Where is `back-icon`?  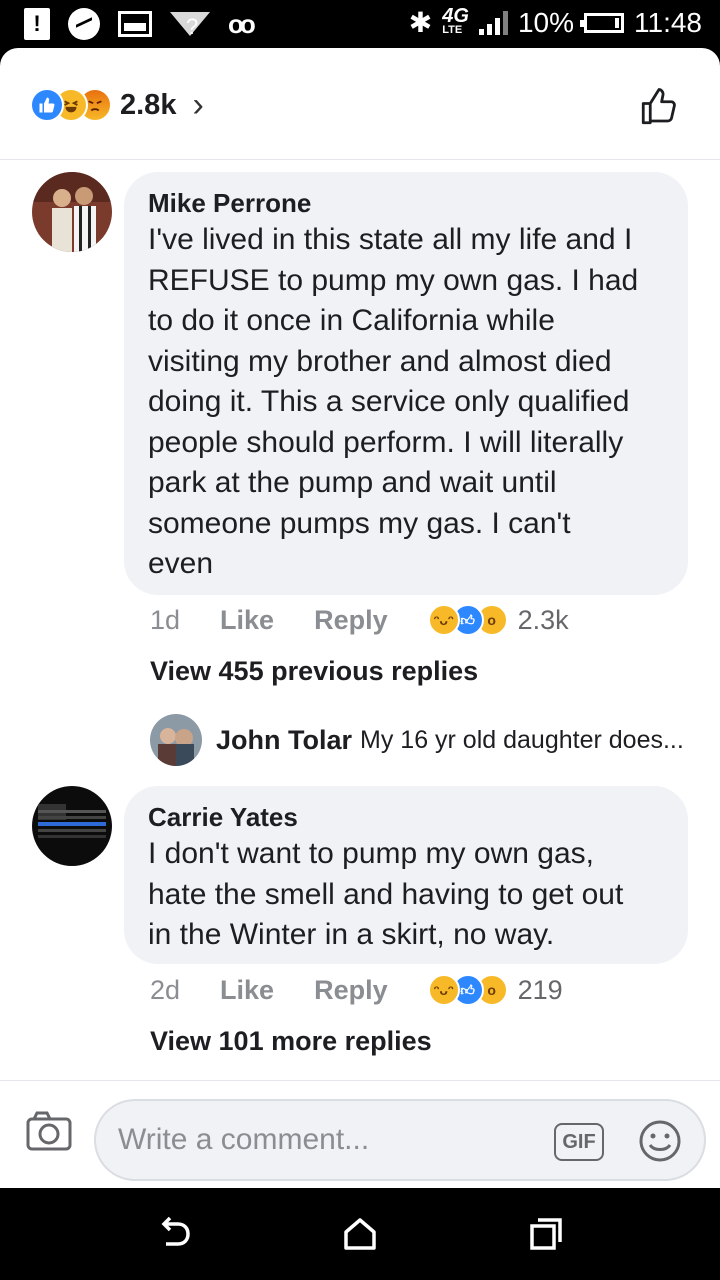
back-icon is located at coordinates (176, 1234).